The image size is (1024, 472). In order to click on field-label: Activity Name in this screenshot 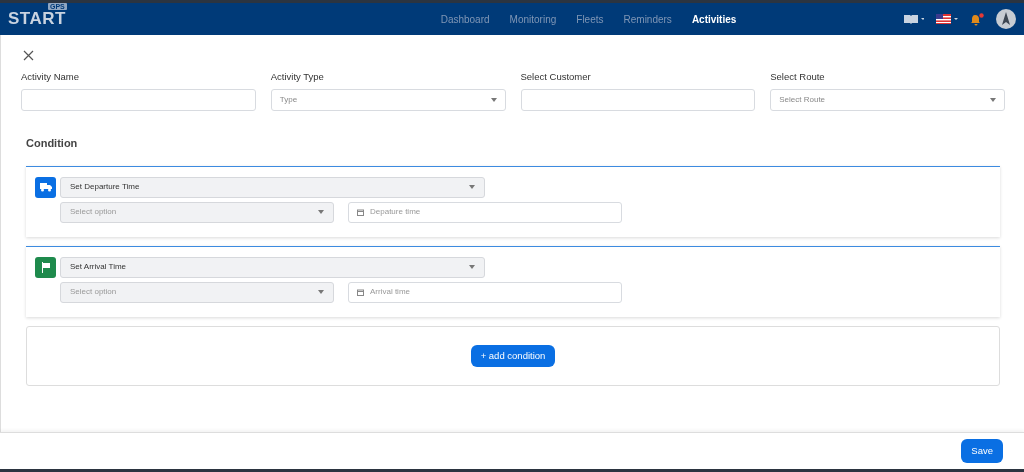, I will do `click(51, 77)`.